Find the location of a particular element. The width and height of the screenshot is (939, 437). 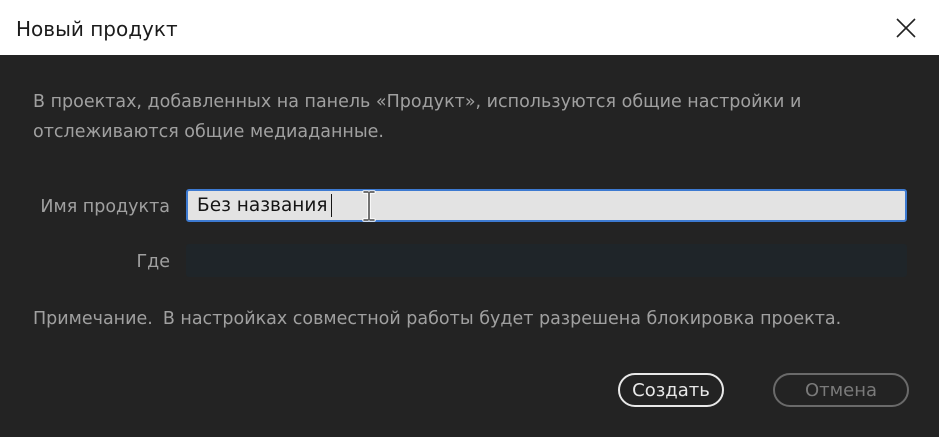

product-name-label: Имя продукта is located at coordinates (105, 207).